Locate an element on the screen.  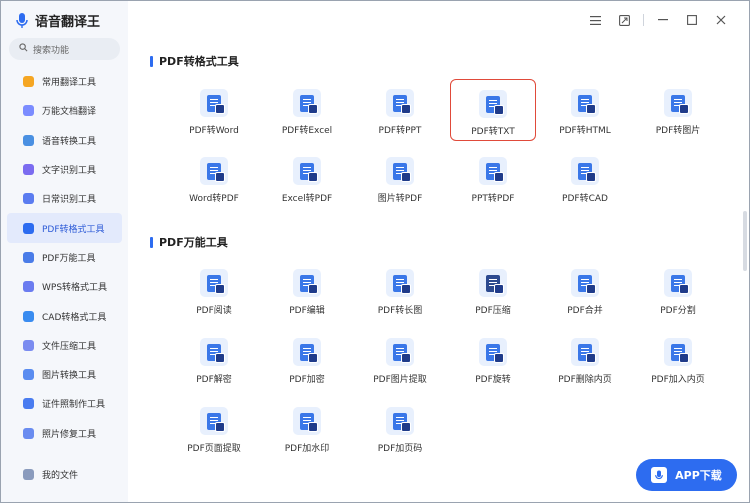
sidebar-item: 文字识别工具 is located at coordinates (64, 169).